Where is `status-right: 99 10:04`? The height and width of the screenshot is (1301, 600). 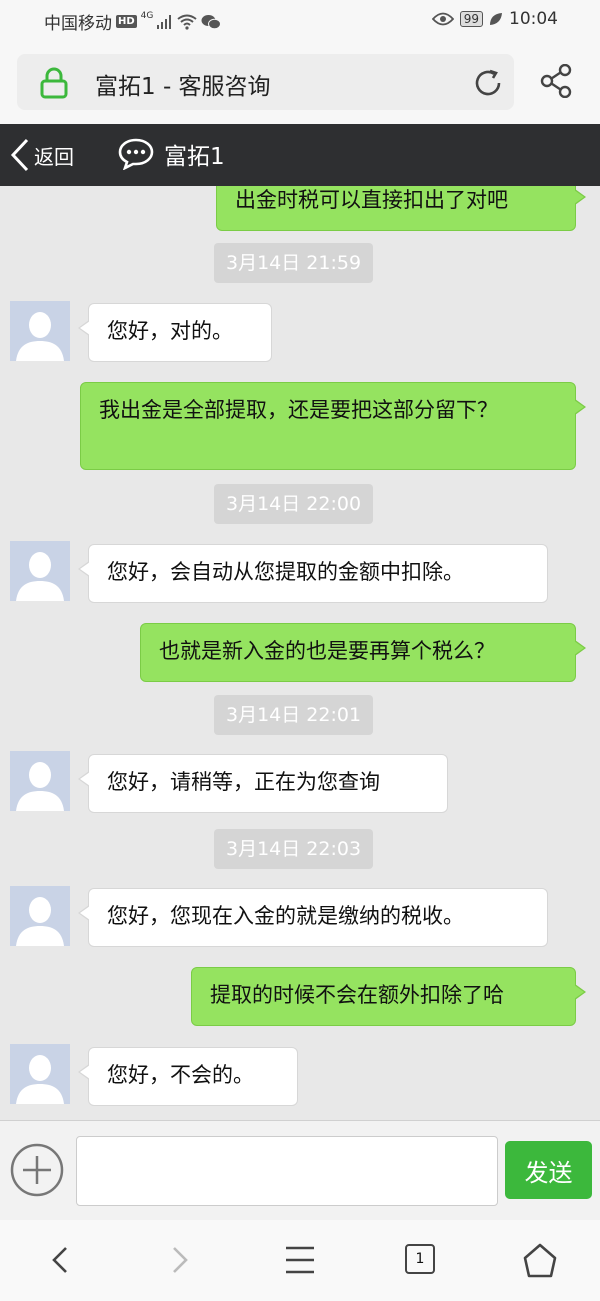 status-right: 99 10:04 is located at coordinates (494, 19).